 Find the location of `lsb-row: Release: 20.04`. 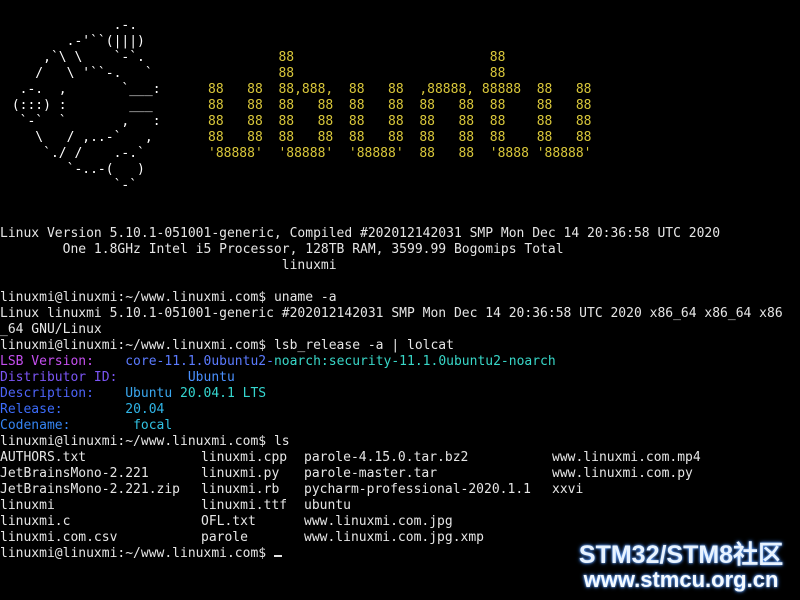

lsb-row: Release: 20.04 is located at coordinates (82, 410).